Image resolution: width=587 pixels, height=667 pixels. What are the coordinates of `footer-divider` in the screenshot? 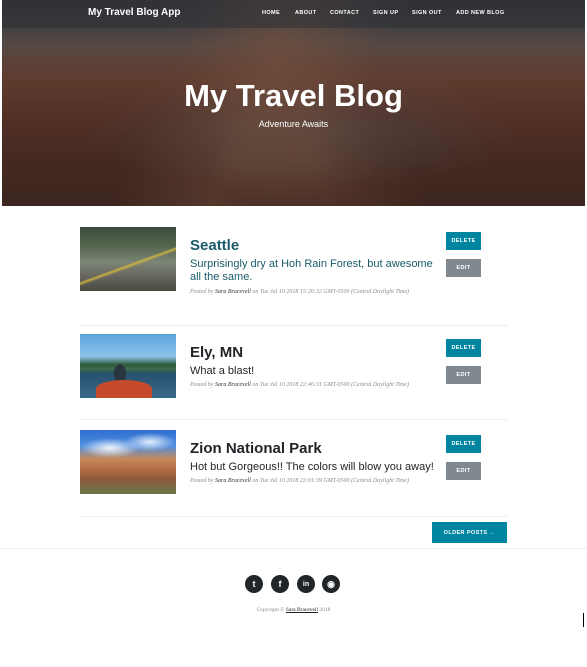 It's located at (293, 548).